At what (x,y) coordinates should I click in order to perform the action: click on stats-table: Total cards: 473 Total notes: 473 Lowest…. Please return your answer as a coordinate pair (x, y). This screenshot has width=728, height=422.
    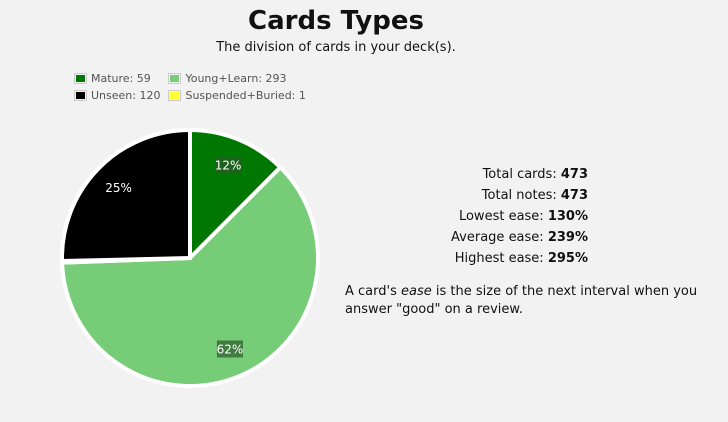
    Looking at the image, I should click on (494, 216).